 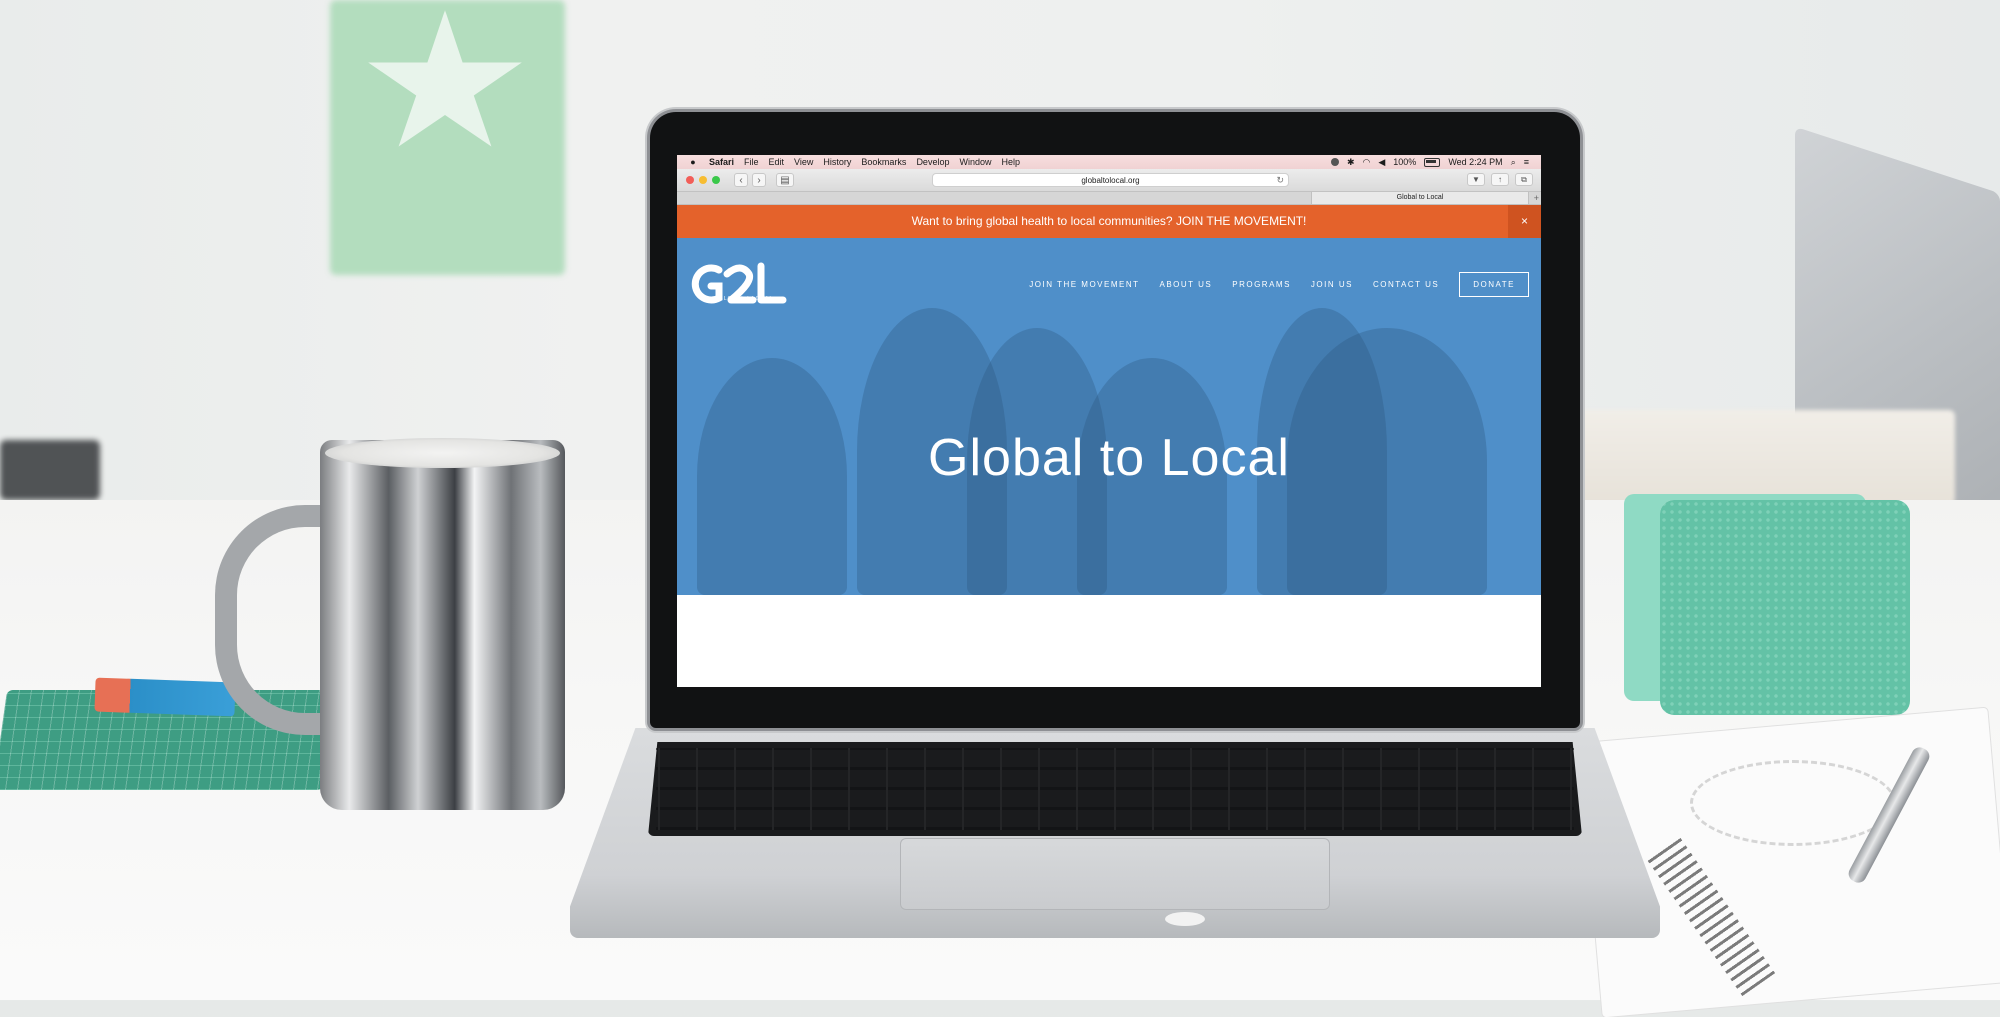 I want to click on content-area, so click(x=1109, y=641).